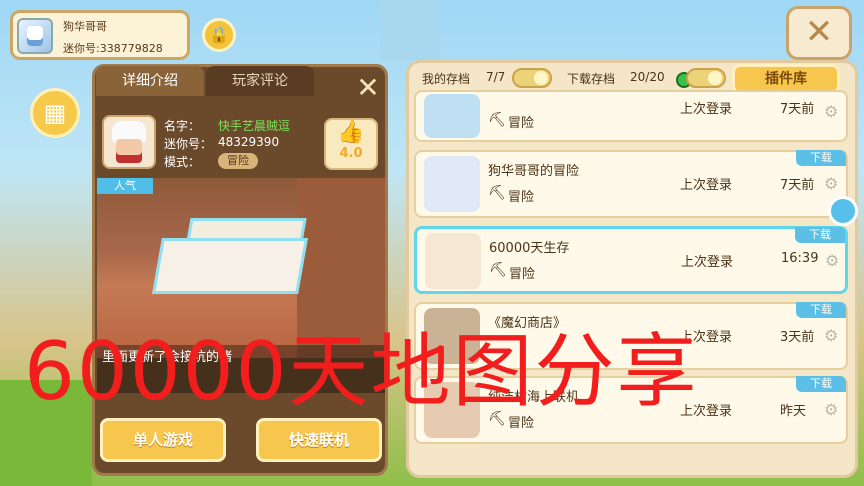  I want to click on tab-comments: 玩家评论, so click(260, 81).